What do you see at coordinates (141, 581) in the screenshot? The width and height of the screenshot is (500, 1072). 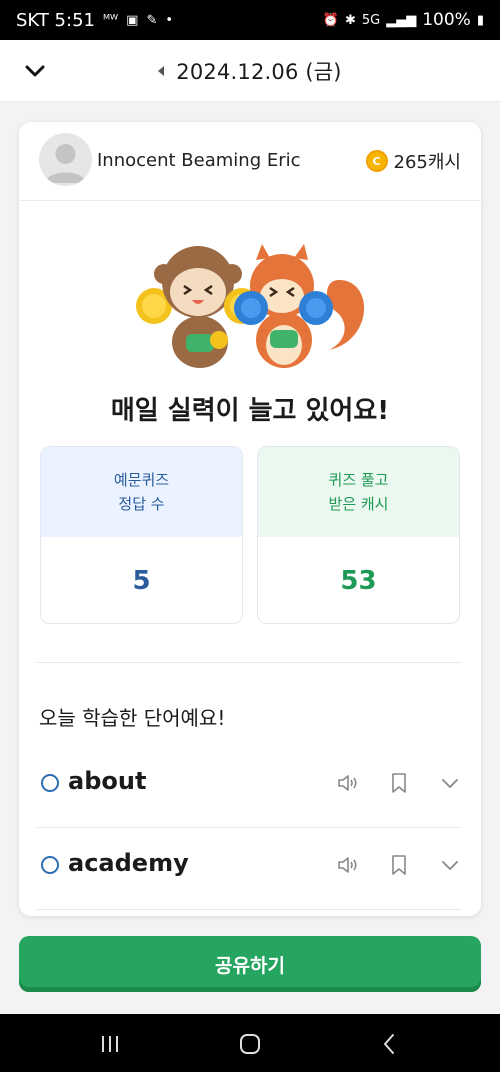 I see `stat-value: 5` at bounding box center [141, 581].